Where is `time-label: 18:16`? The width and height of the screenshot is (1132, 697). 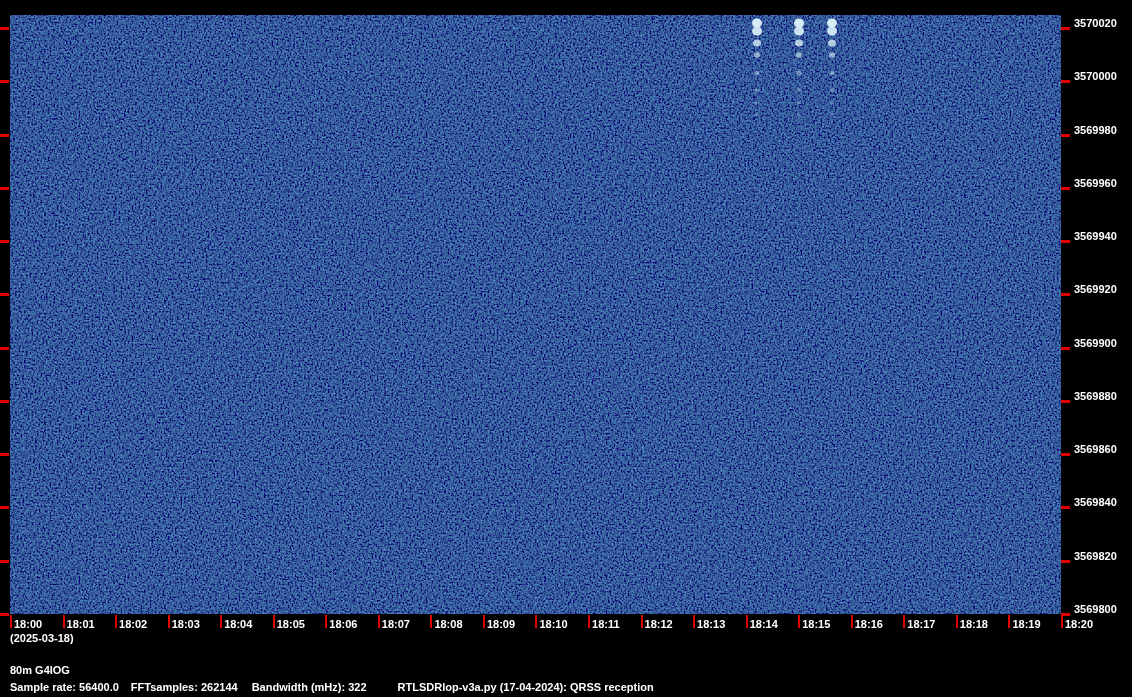 time-label: 18:16 is located at coordinates (868, 624).